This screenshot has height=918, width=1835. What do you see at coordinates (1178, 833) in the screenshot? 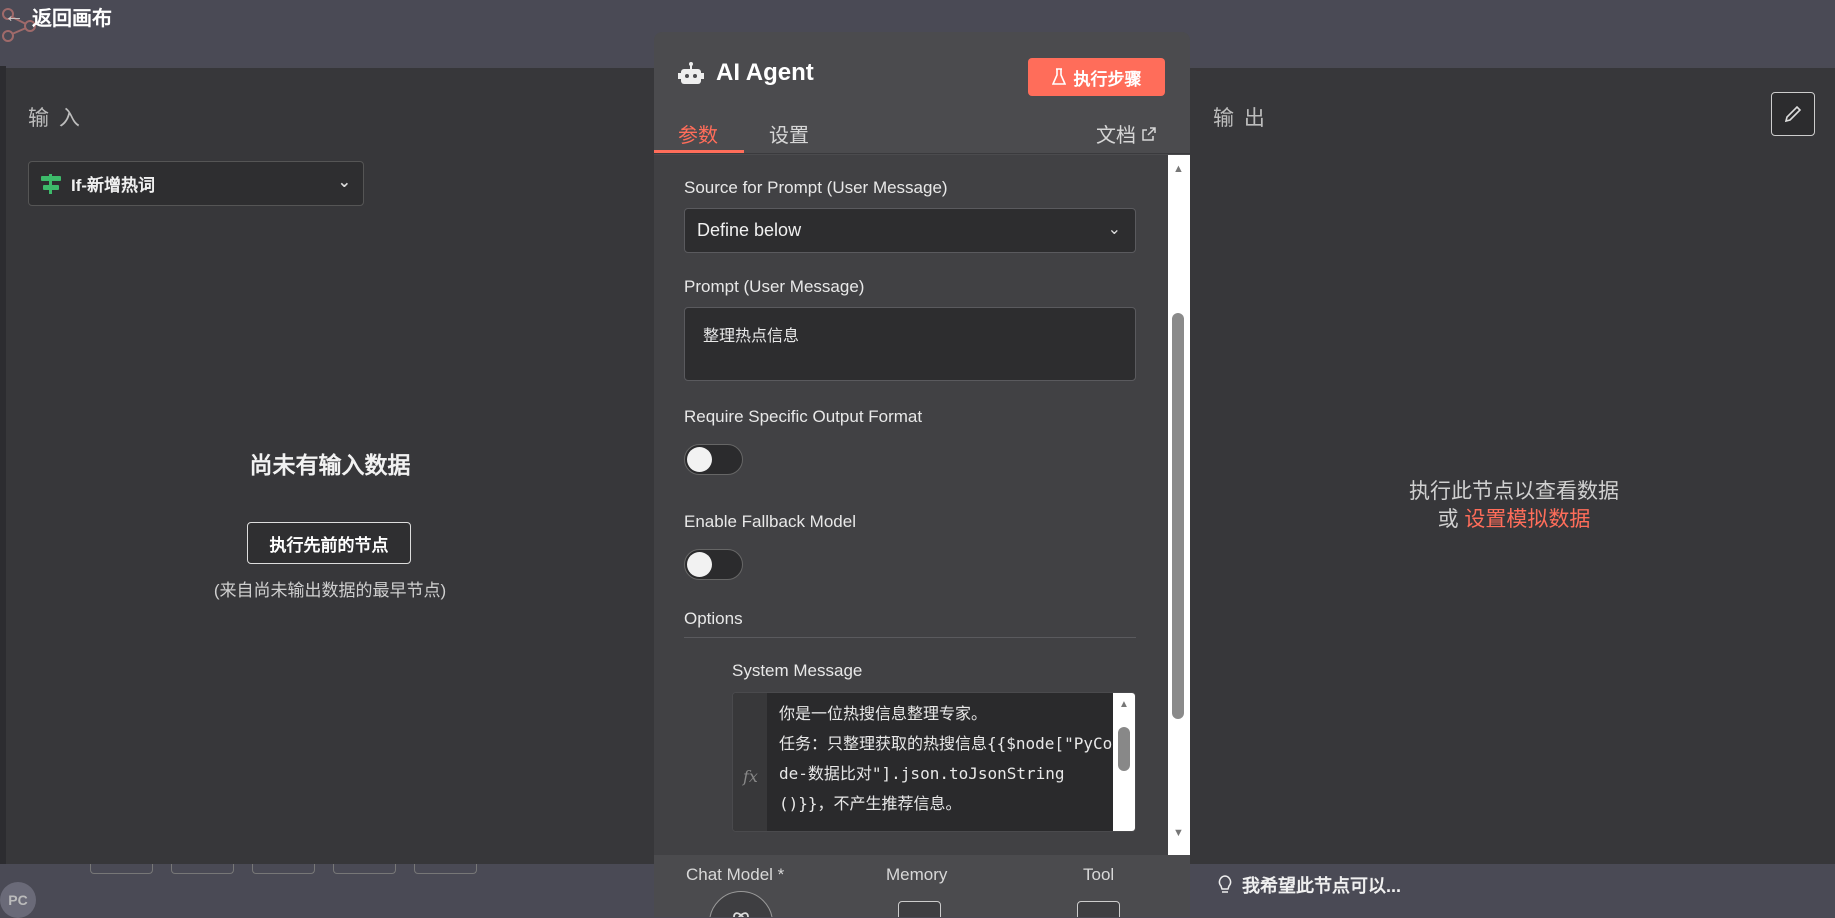
I see `scroll-down-icon: ▼` at bounding box center [1178, 833].